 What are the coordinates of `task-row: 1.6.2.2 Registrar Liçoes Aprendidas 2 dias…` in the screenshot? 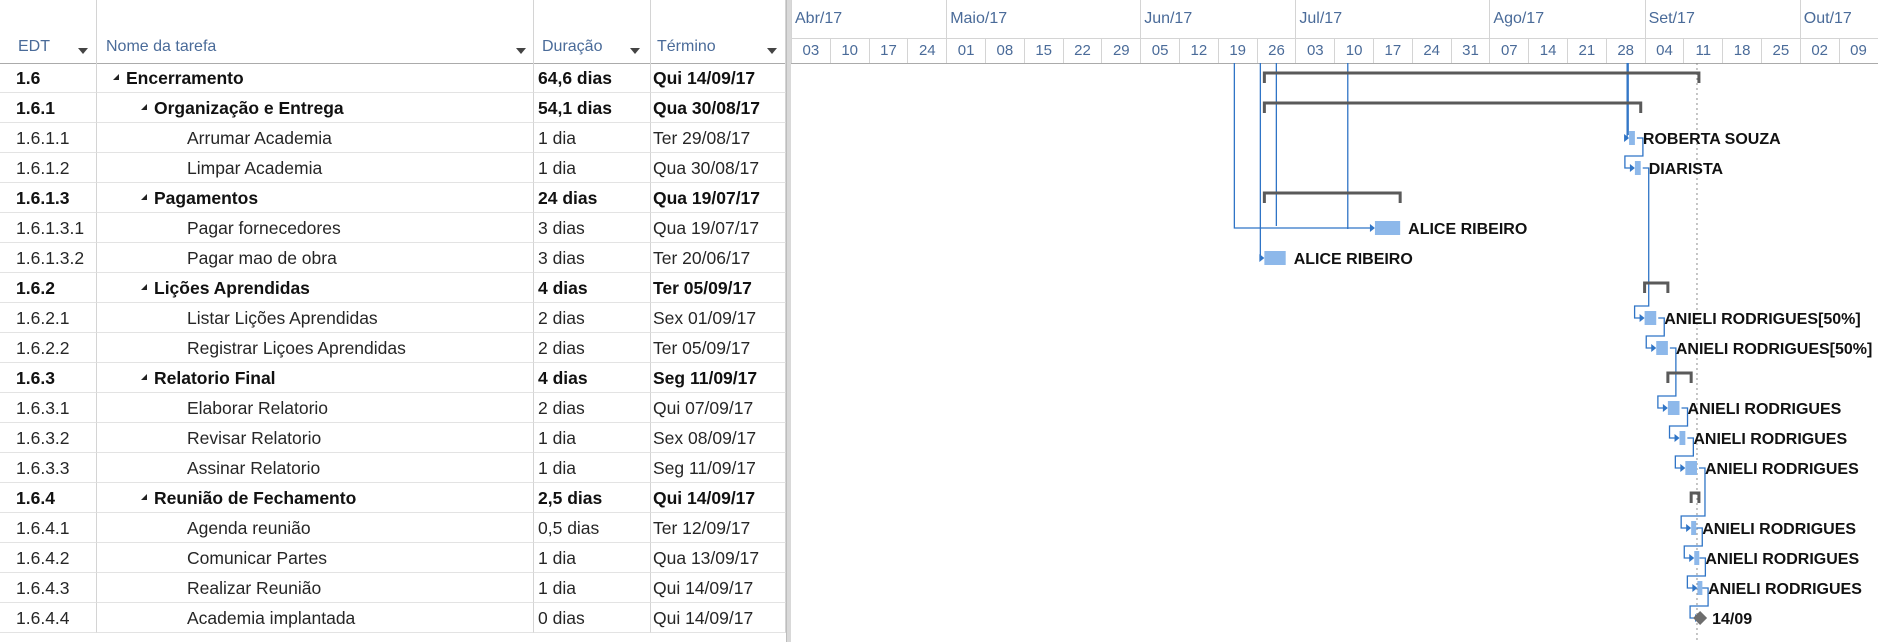 It's located at (393, 348).